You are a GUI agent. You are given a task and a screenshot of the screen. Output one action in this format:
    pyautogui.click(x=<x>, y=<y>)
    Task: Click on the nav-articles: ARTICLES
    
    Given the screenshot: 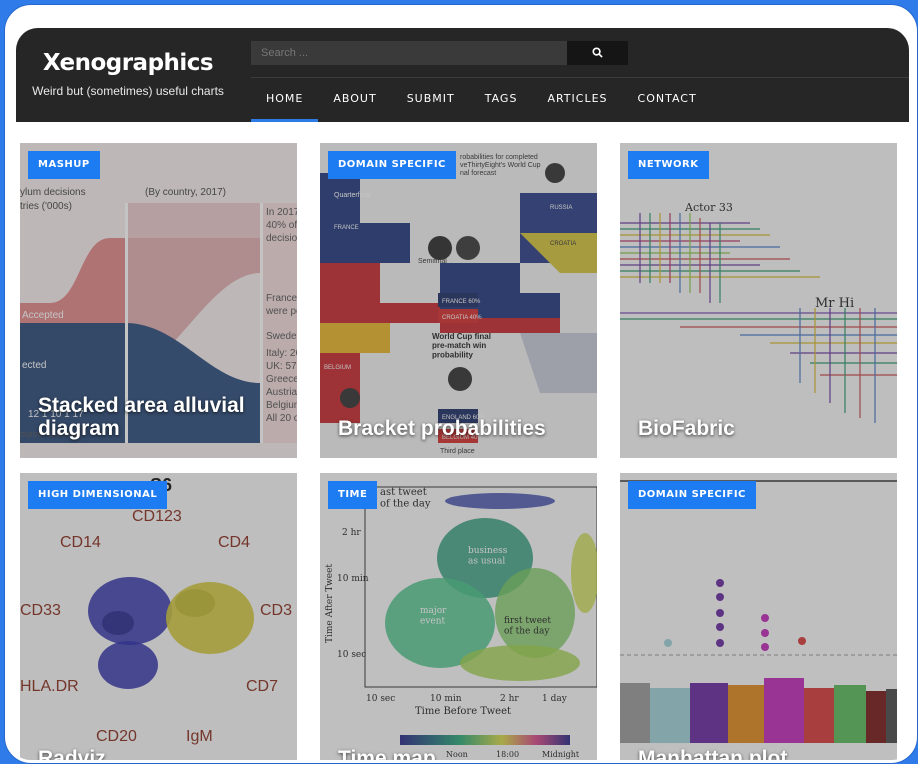 What is the action you would take?
    pyautogui.click(x=577, y=101)
    